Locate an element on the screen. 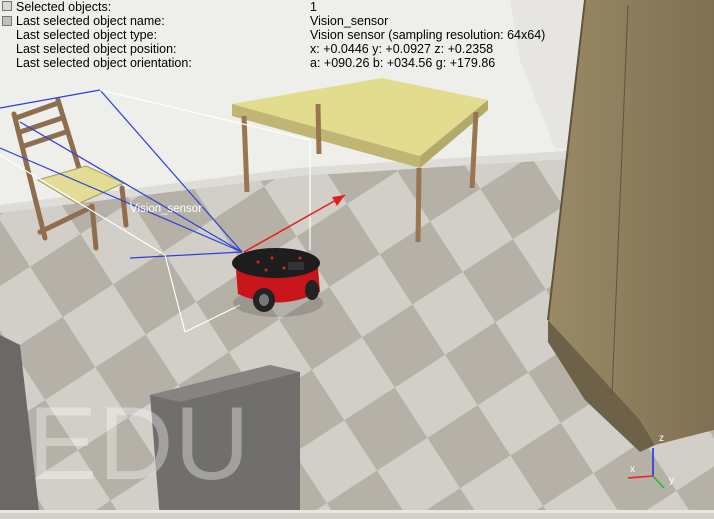 This screenshot has height=519, width=714. vision-sensor-label: Vision_sensor is located at coordinates (166, 209).